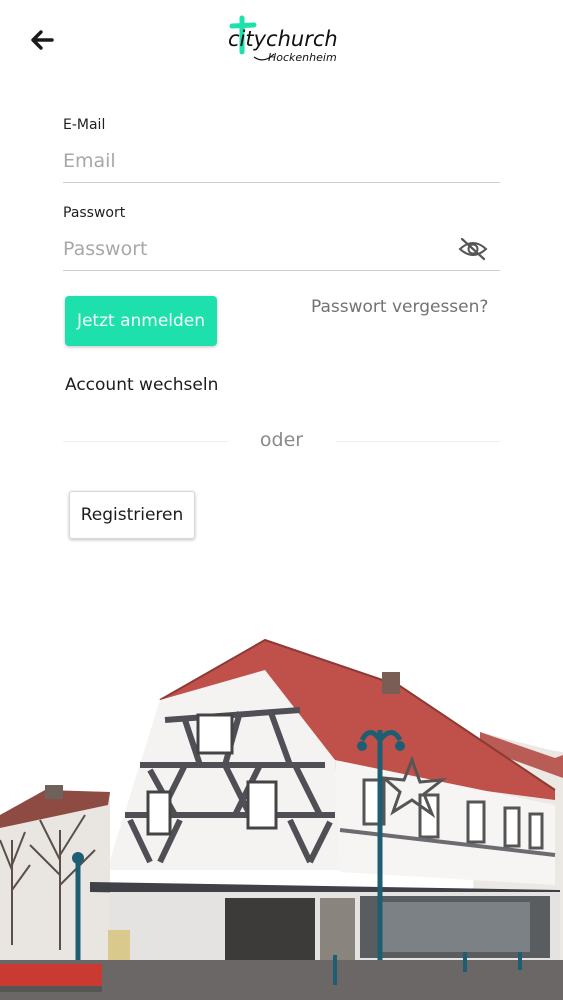  Describe the element at coordinates (302, 57) in the screenshot. I see `svg-text: Hockenheim` at that location.